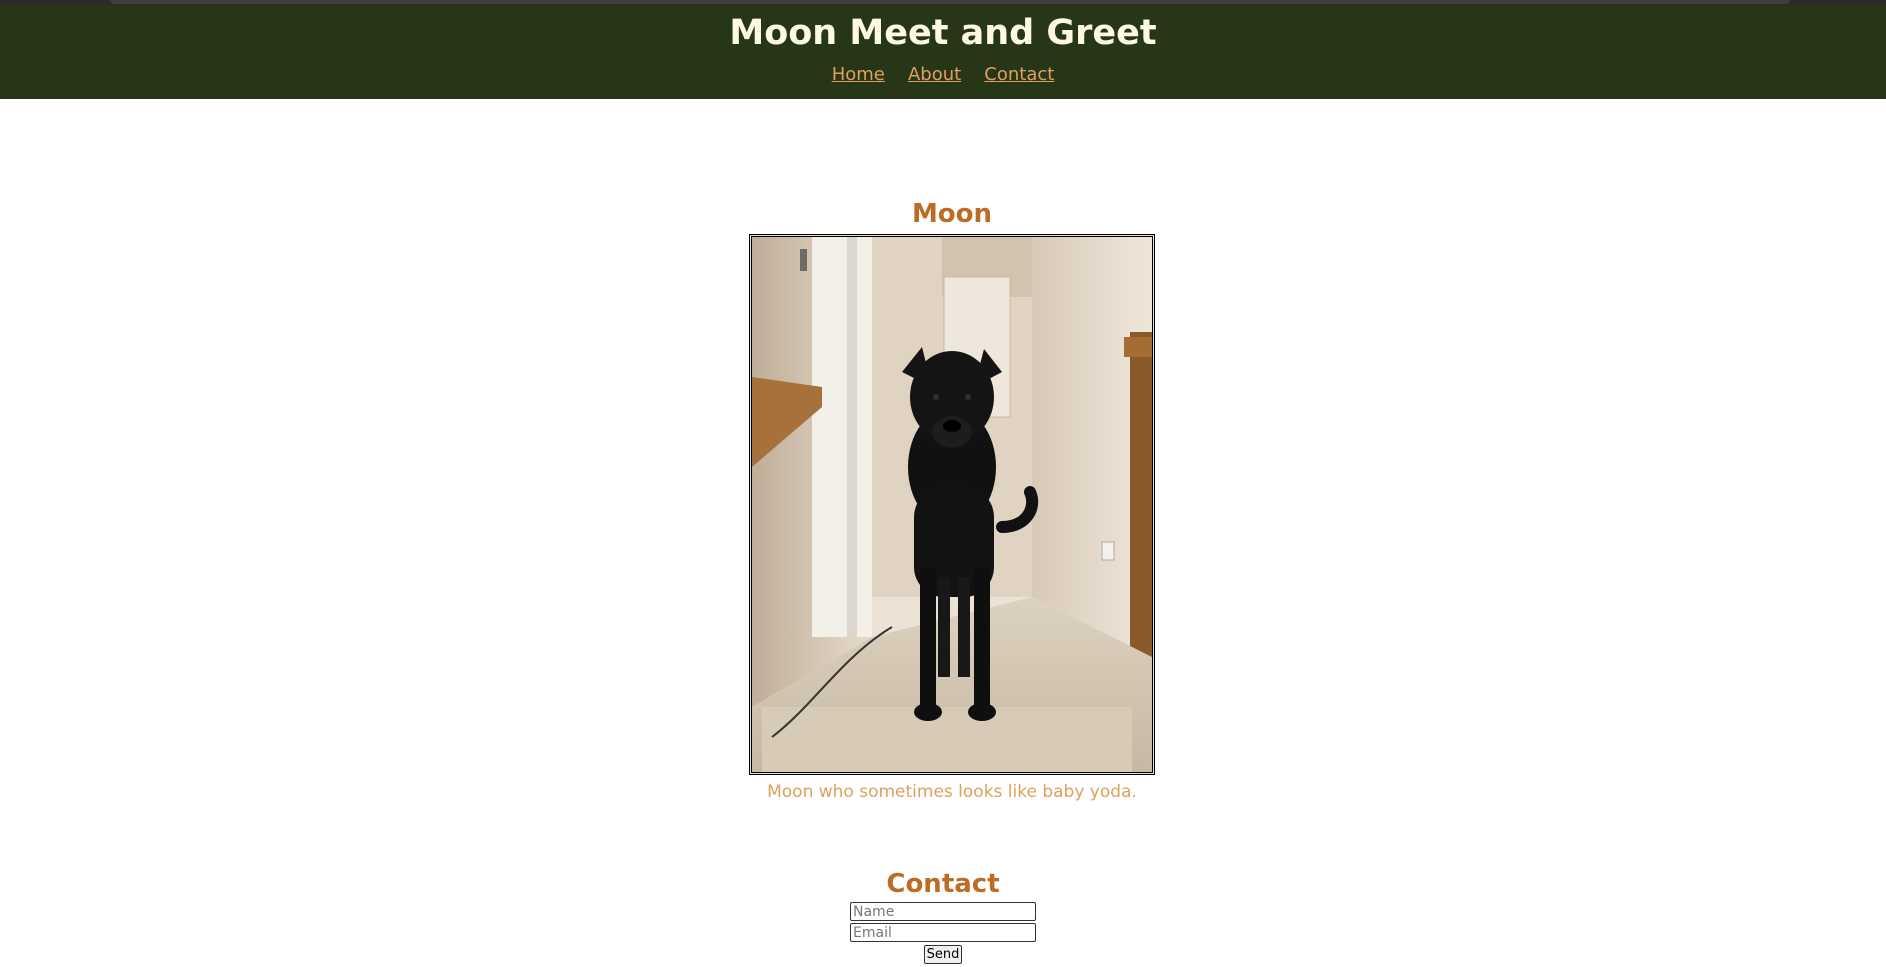 This screenshot has width=1886, height=967. I want to click on site-title: Moon Meet and Greet, so click(943, 33).